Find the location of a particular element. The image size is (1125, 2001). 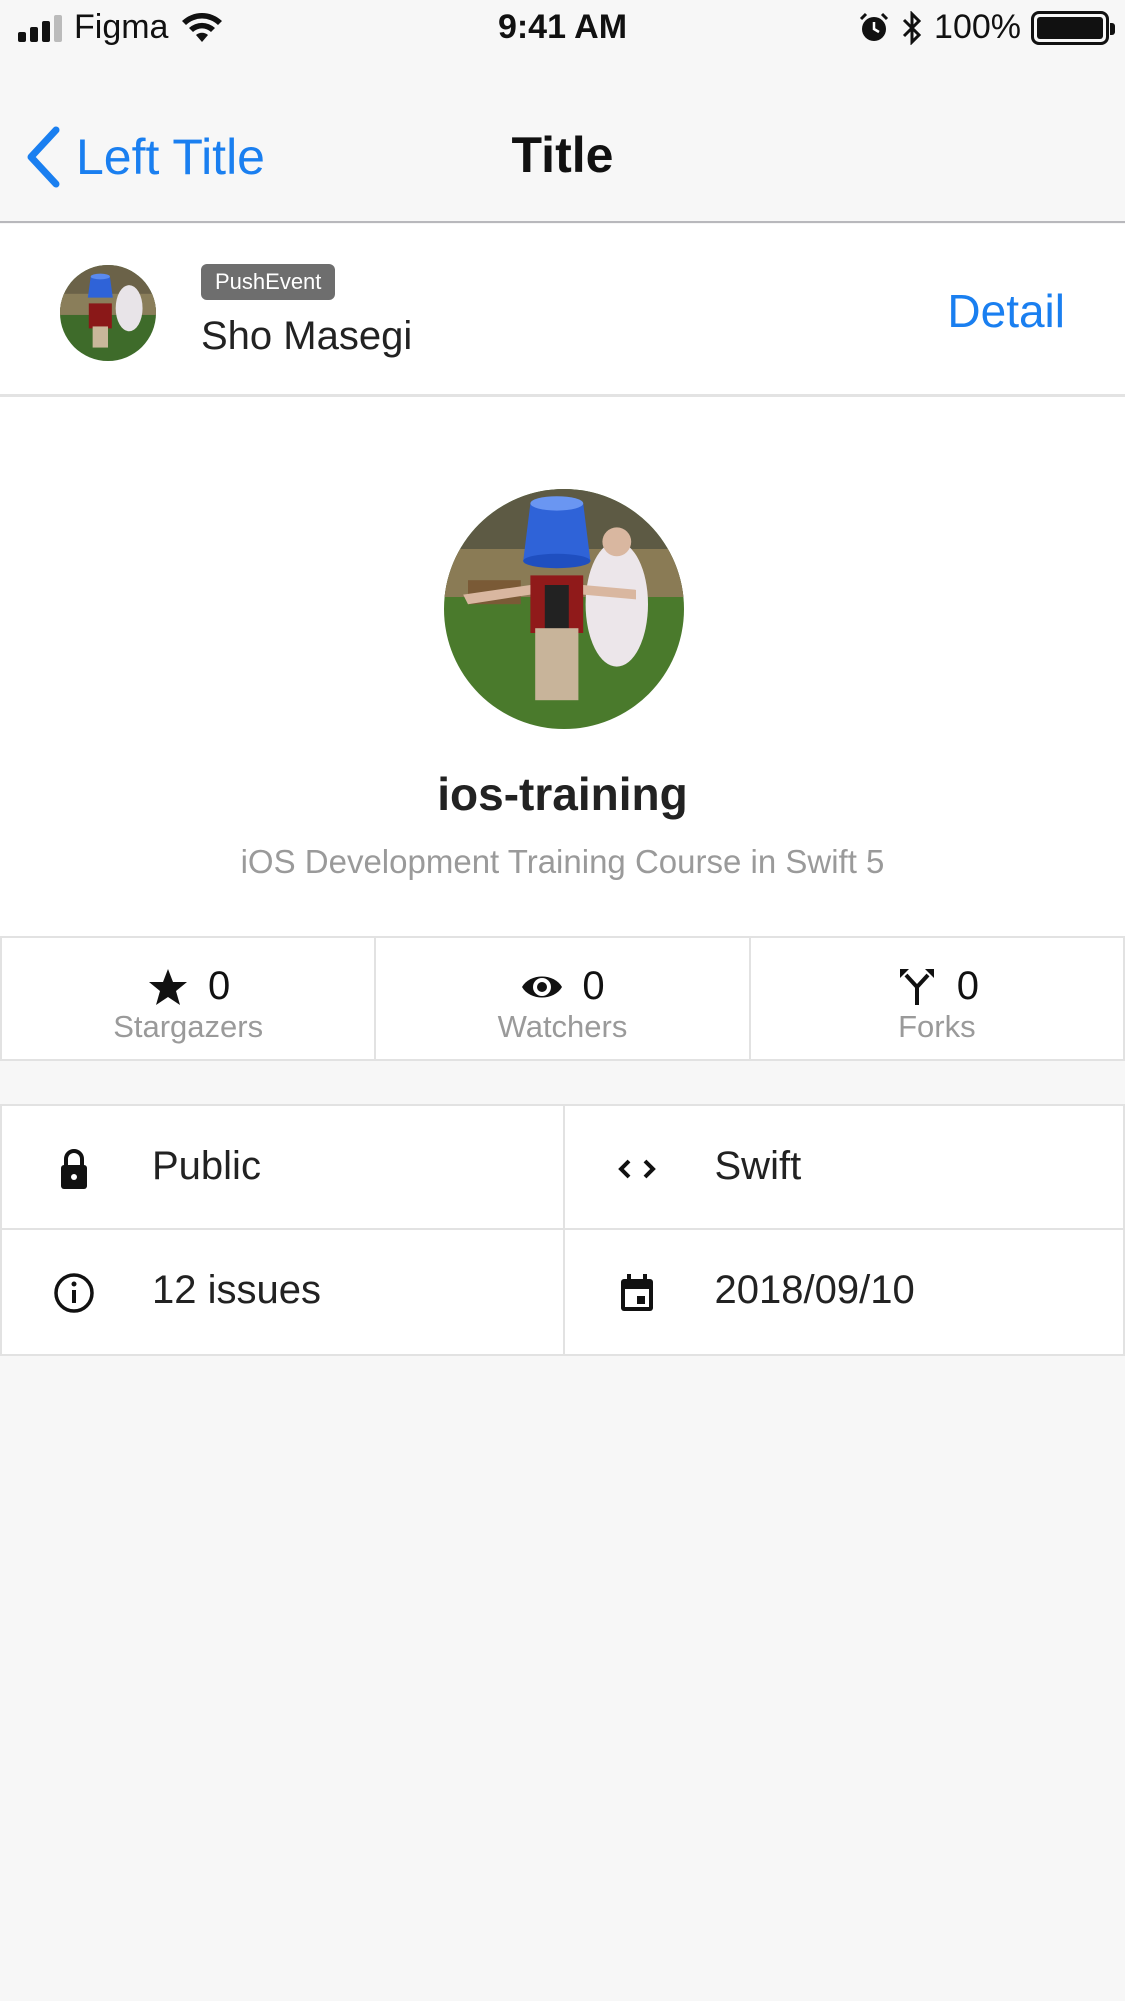

navigation-bar: Left Title Title is located at coordinates (562, 141).